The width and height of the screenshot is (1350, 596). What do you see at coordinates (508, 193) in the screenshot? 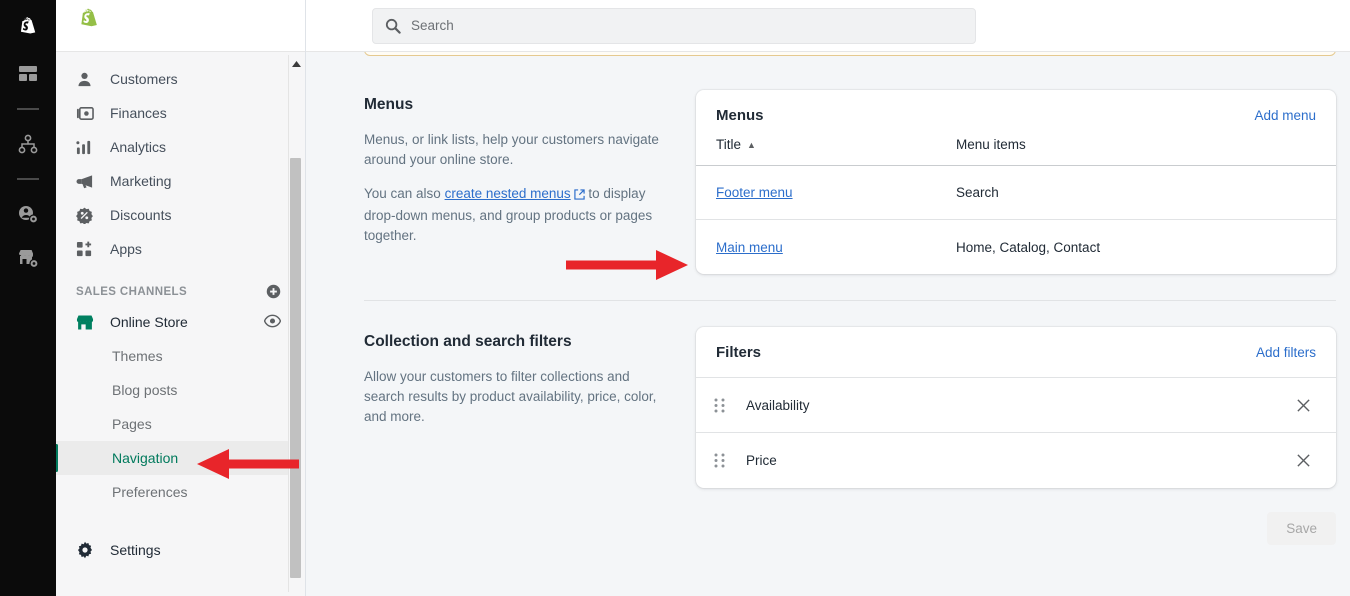
I see `create-nested-menus-link: create nested menus` at bounding box center [508, 193].